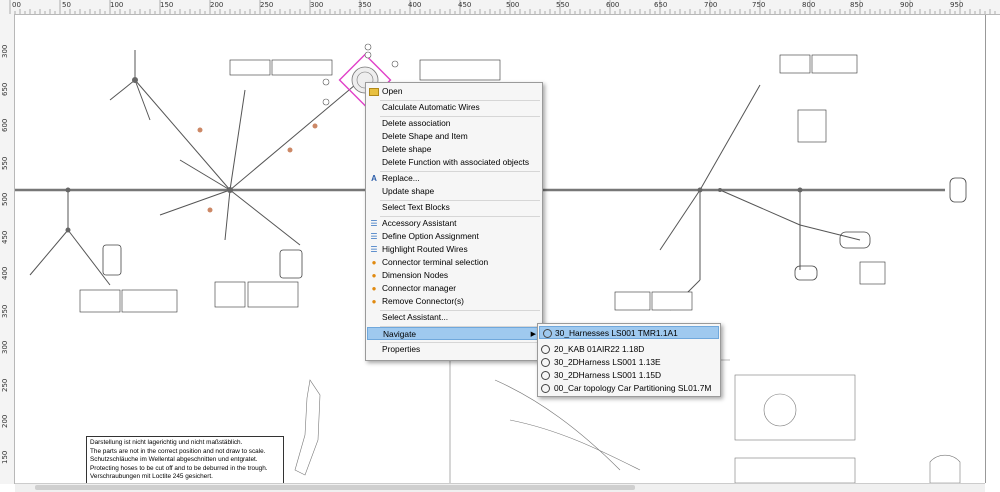 Image resolution: width=1000 pixels, height=492 pixels. I want to click on menu-item-delete-function: Delete Function with associated objects, so click(454, 162).